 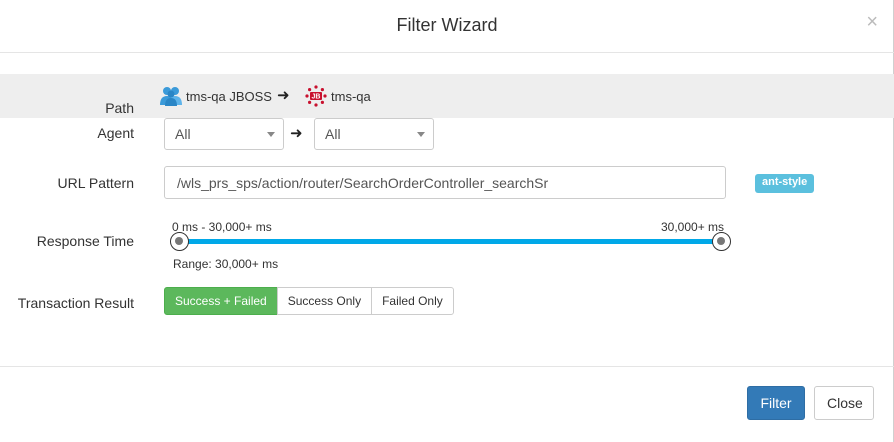 I want to click on close-icon: ×, so click(x=872, y=22).